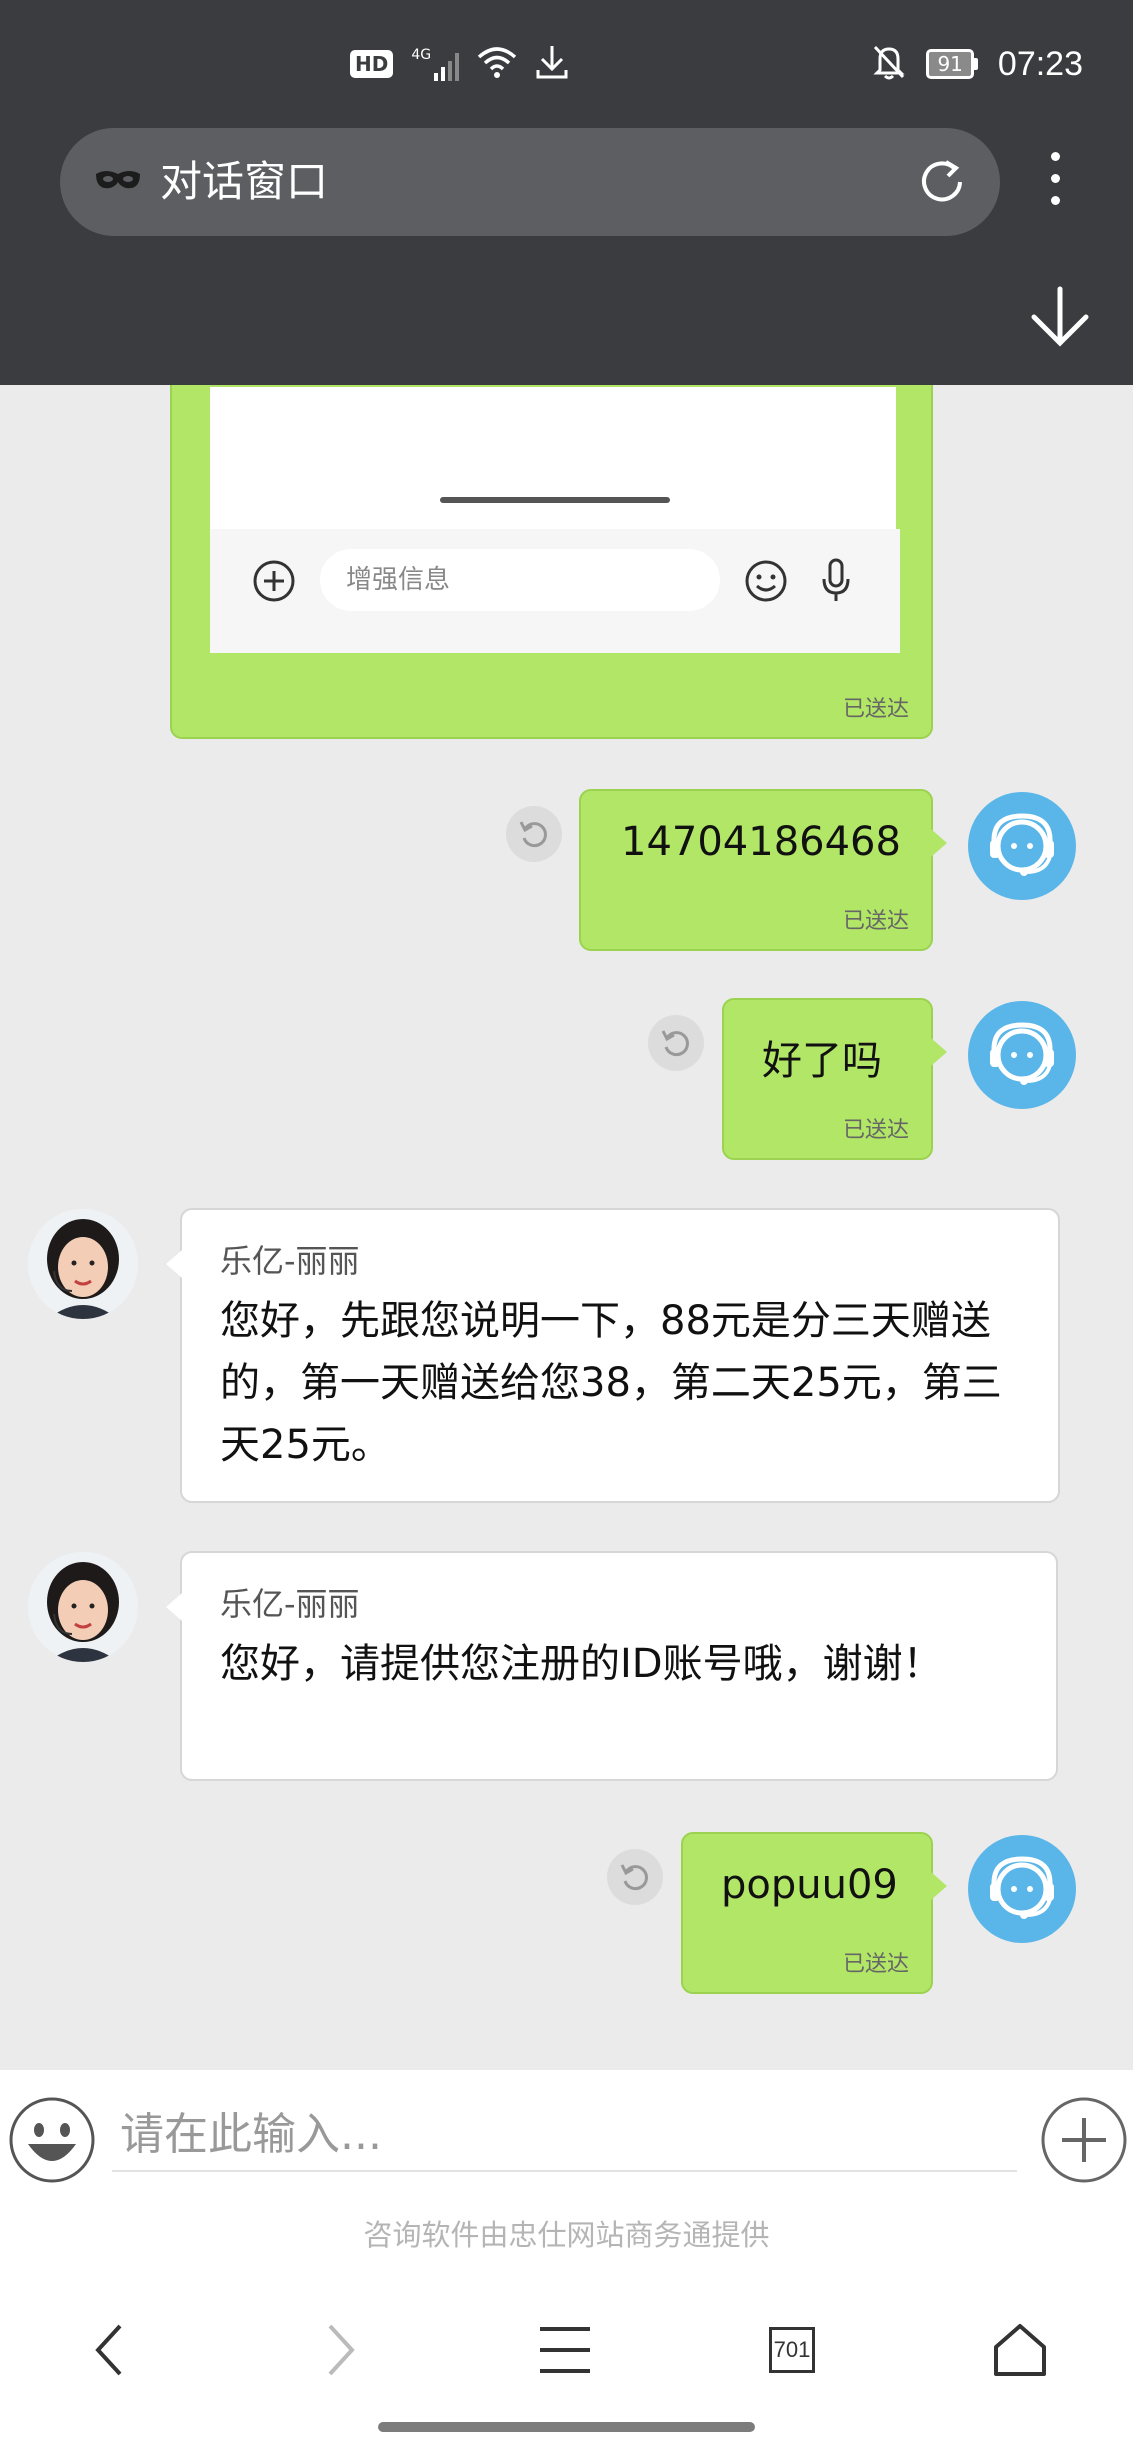 This screenshot has height=2453, width=1133. I want to click on sent-message: 好了吗 已送达, so click(834, 1079).